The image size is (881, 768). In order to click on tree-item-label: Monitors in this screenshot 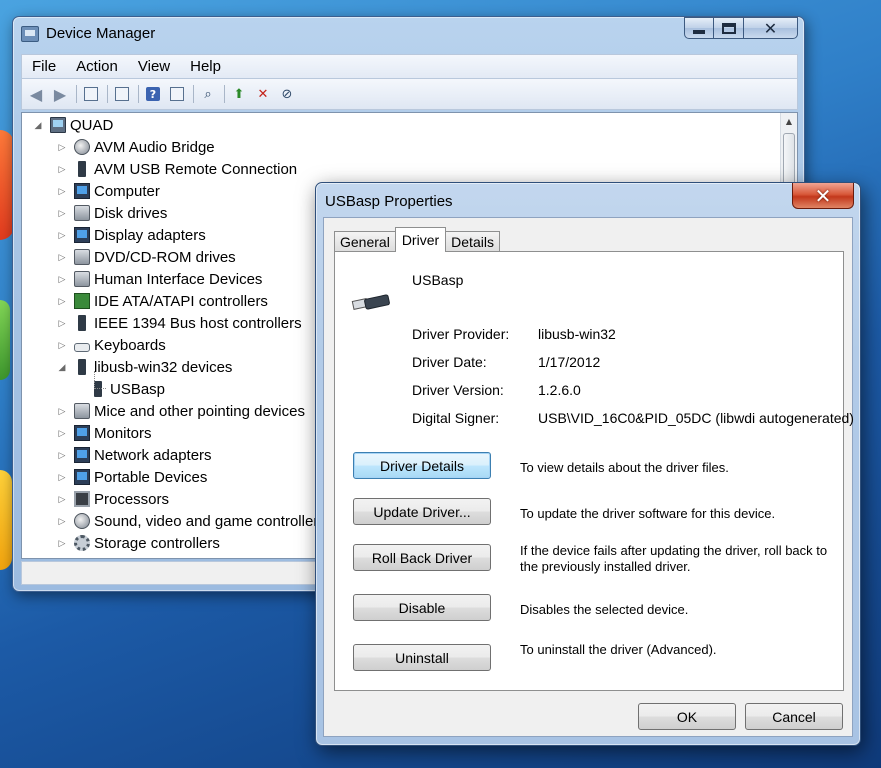, I will do `click(123, 433)`.